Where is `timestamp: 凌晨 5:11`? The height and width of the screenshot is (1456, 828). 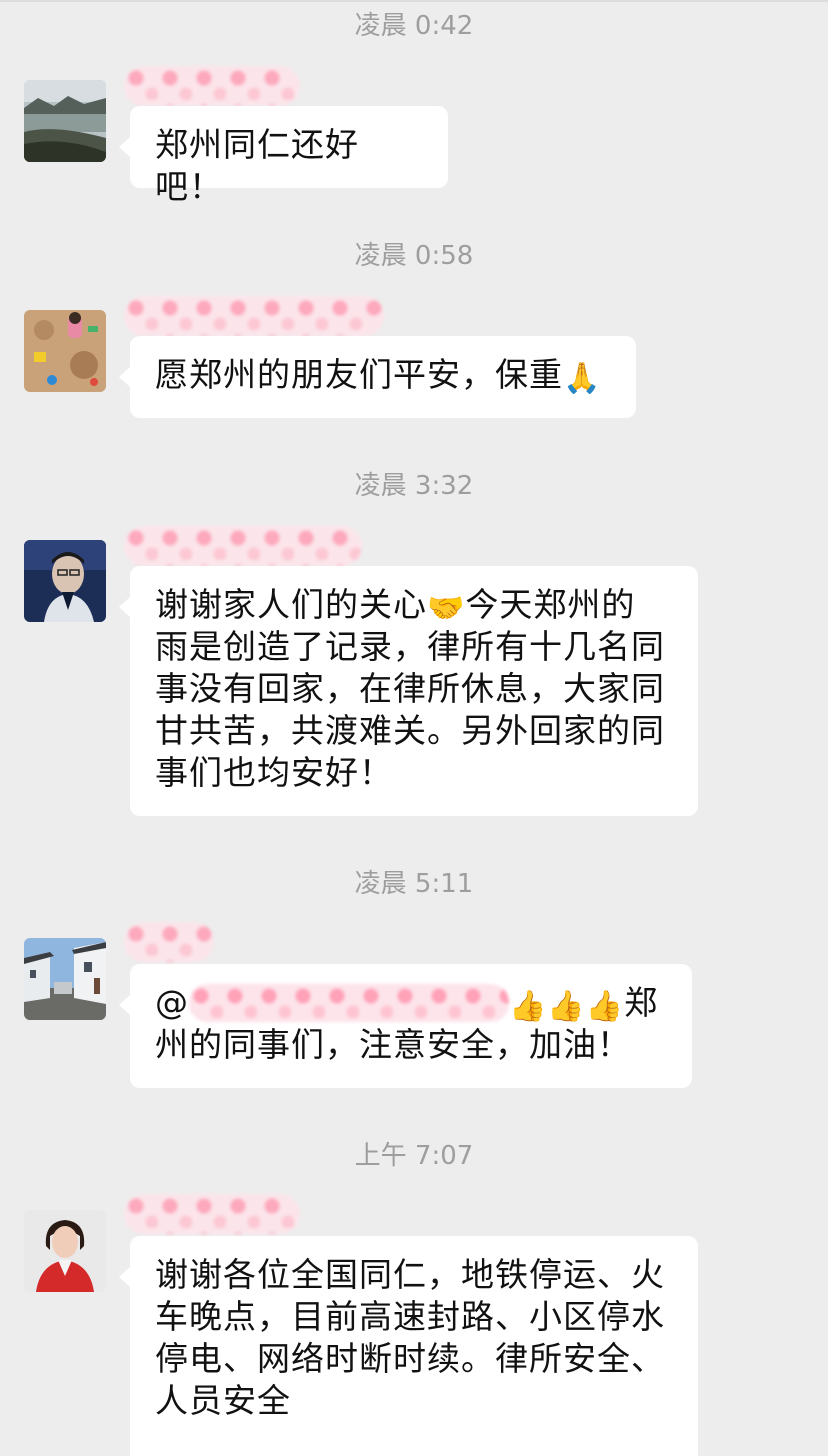 timestamp: 凌晨 5:11 is located at coordinates (414, 884).